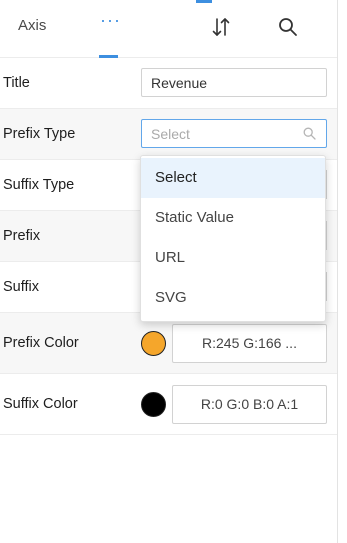 The height and width of the screenshot is (543, 347). What do you see at coordinates (21, 287) in the screenshot?
I see `suffix-label: Suffix` at bounding box center [21, 287].